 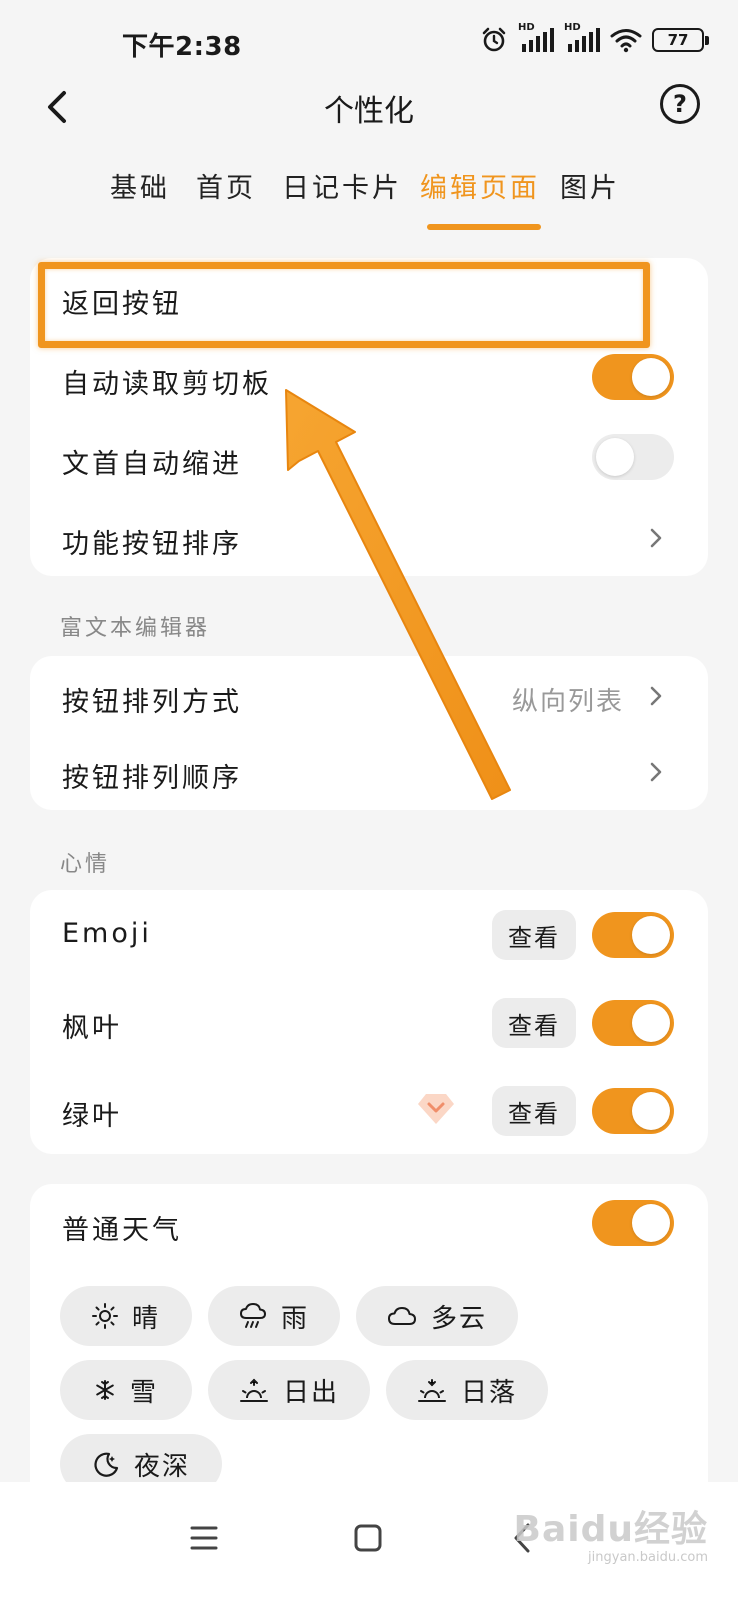 I want to click on chip-label: 雪, so click(x=143, y=1392).